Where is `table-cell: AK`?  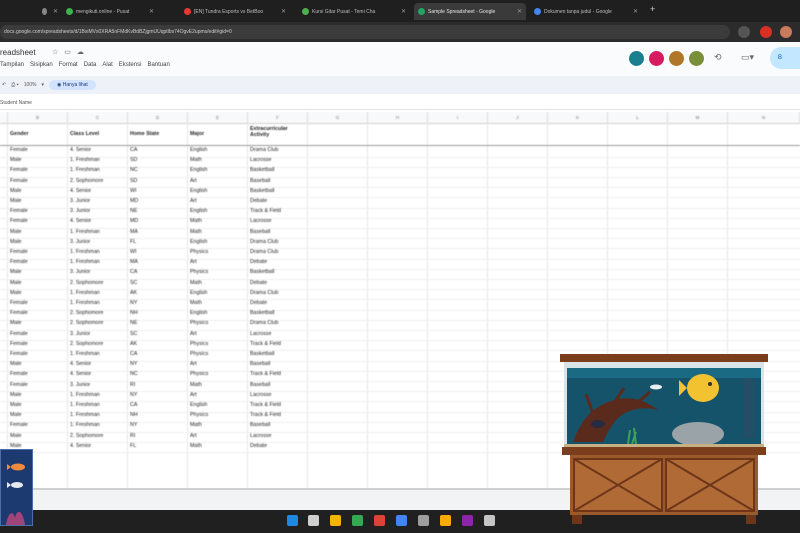 table-cell: AK is located at coordinates (158, 344).